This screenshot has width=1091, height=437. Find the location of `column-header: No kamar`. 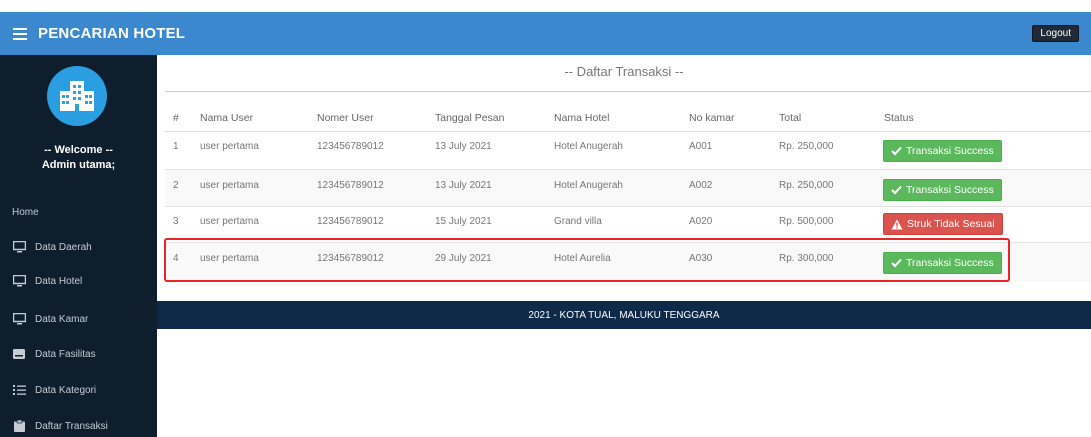

column-header: No kamar is located at coordinates (712, 118).